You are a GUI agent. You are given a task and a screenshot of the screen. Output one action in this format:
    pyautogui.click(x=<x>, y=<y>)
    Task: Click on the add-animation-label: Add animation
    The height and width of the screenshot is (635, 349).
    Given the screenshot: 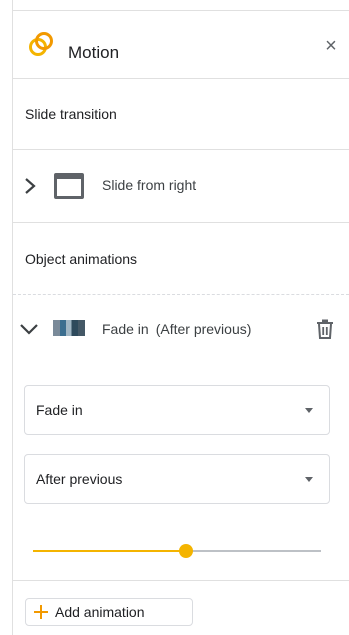 What is the action you would take?
    pyautogui.click(x=100, y=612)
    